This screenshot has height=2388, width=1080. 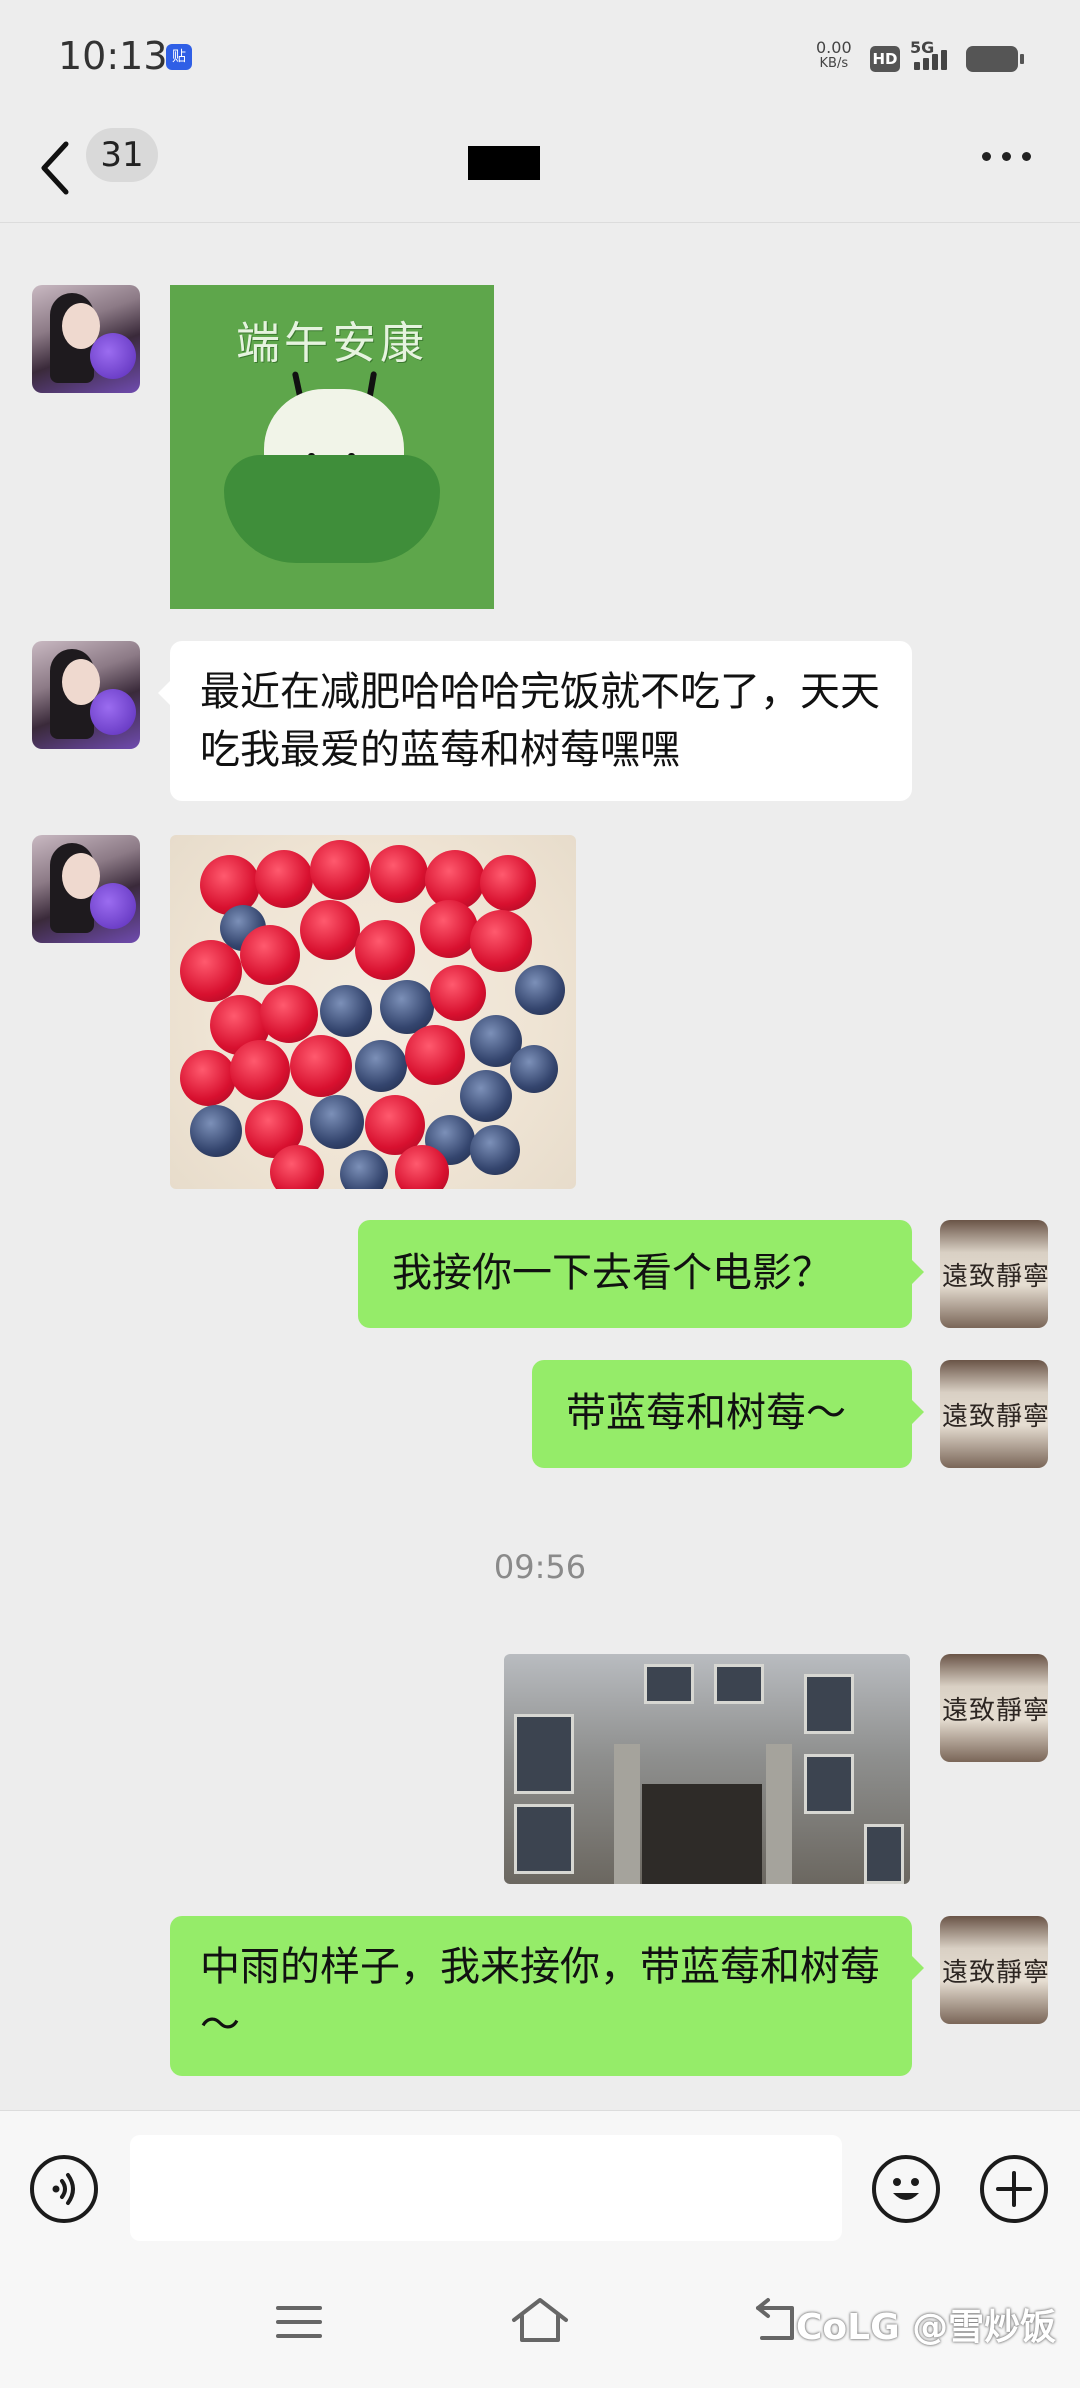 What do you see at coordinates (64, 2189) in the screenshot?
I see `voice-icon` at bounding box center [64, 2189].